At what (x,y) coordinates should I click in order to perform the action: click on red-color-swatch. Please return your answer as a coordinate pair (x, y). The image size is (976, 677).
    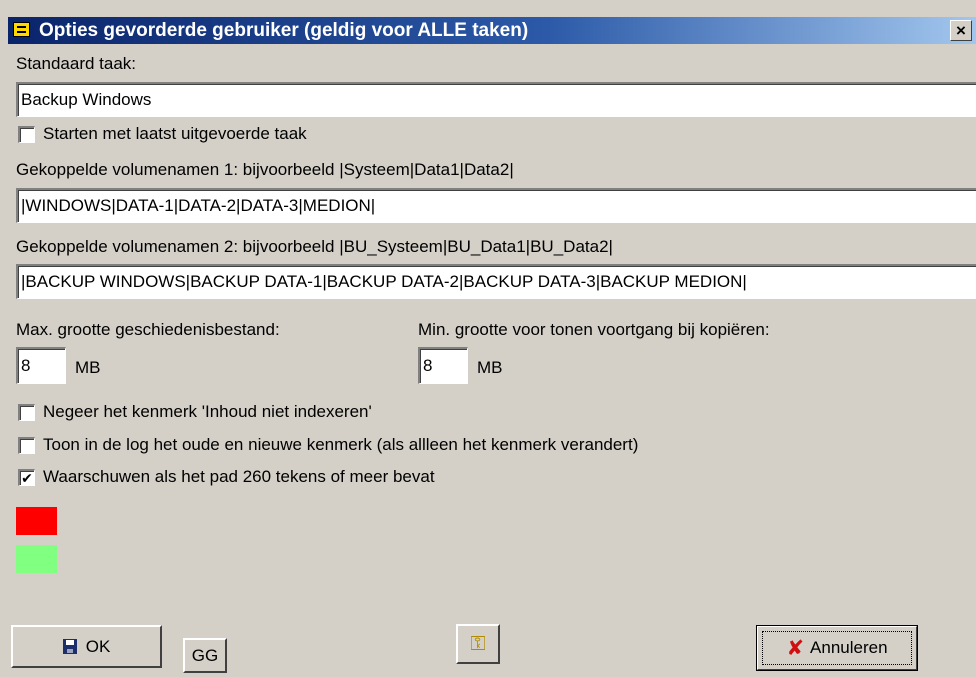
    Looking at the image, I should click on (36, 521).